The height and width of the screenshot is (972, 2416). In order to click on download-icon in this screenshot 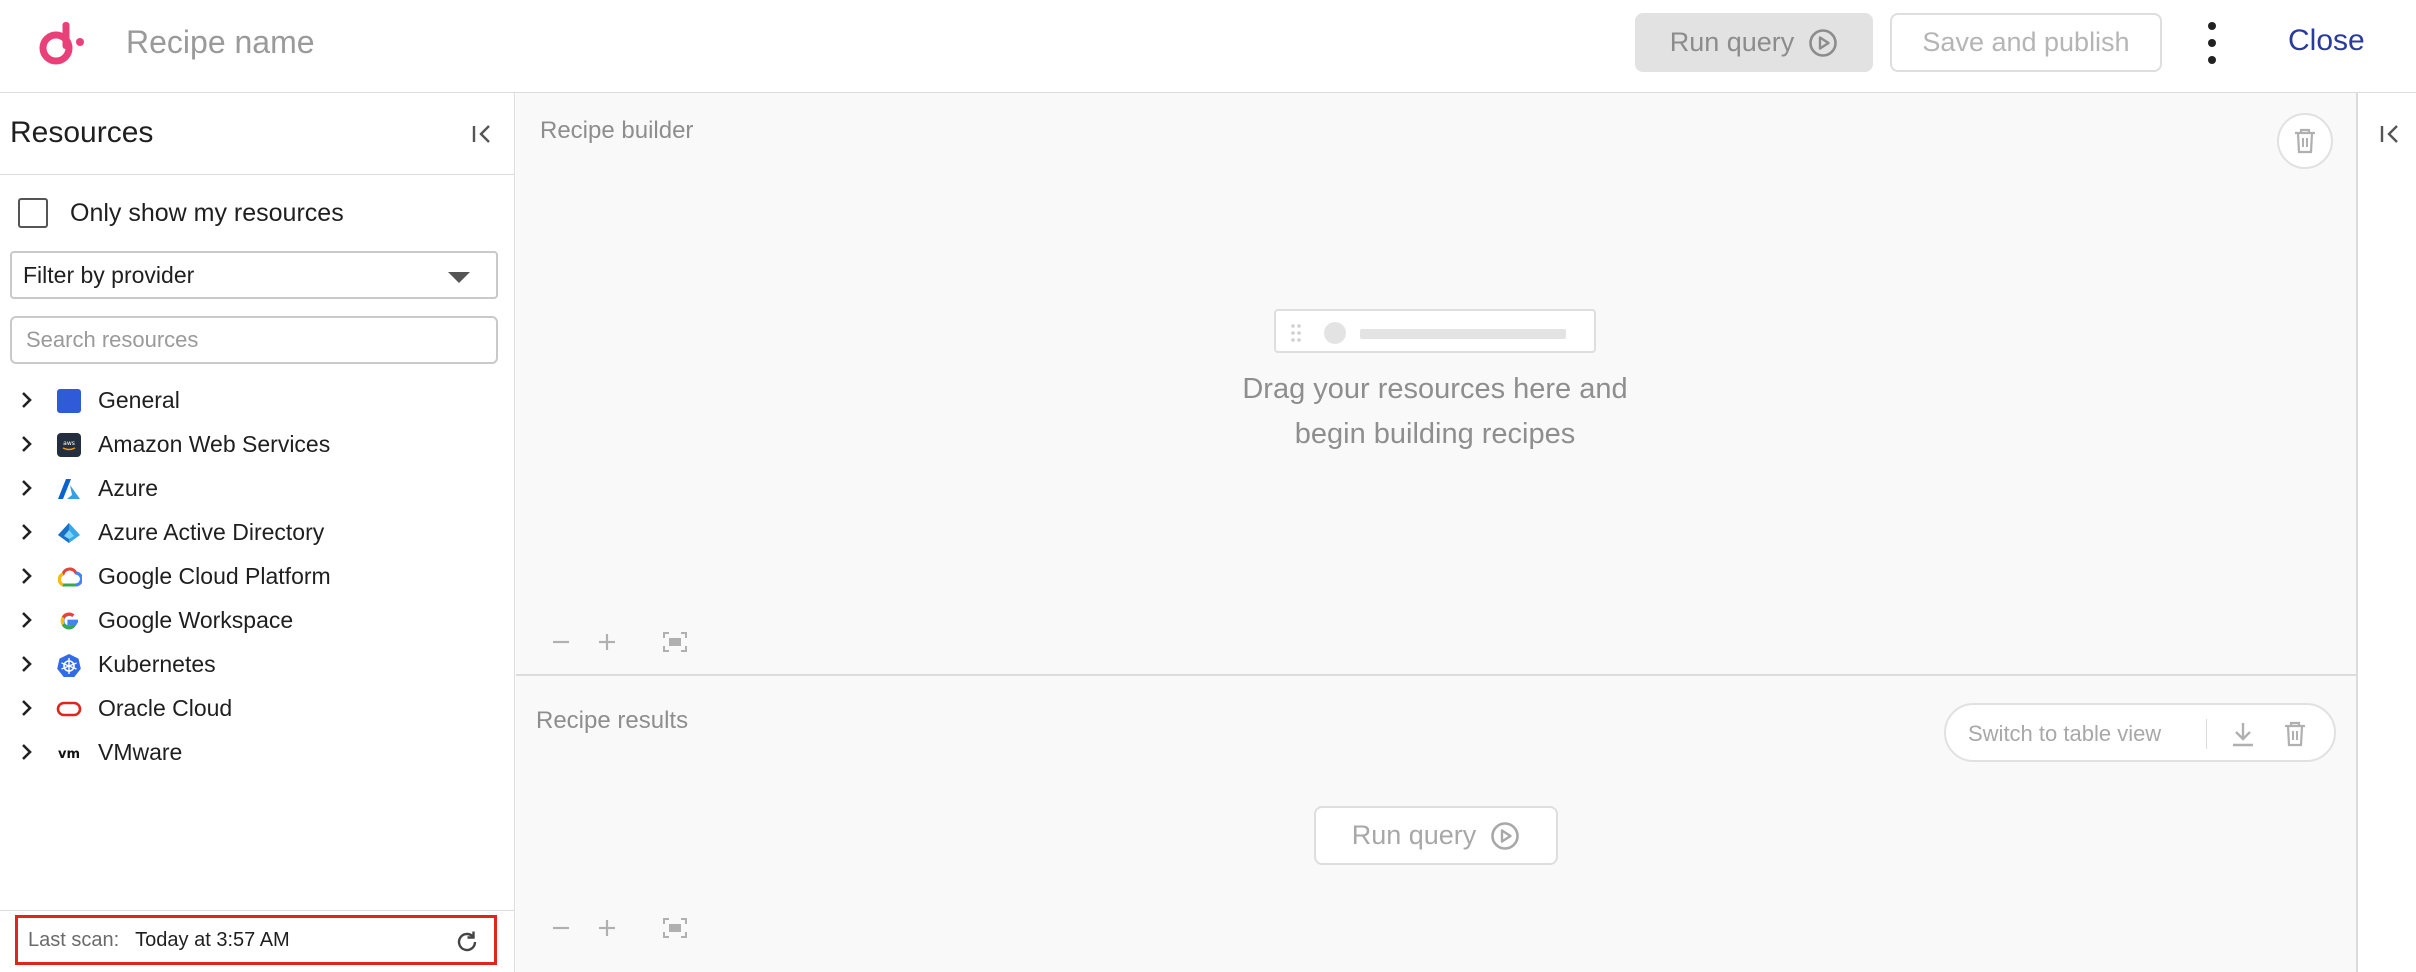, I will do `click(2243, 734)`.